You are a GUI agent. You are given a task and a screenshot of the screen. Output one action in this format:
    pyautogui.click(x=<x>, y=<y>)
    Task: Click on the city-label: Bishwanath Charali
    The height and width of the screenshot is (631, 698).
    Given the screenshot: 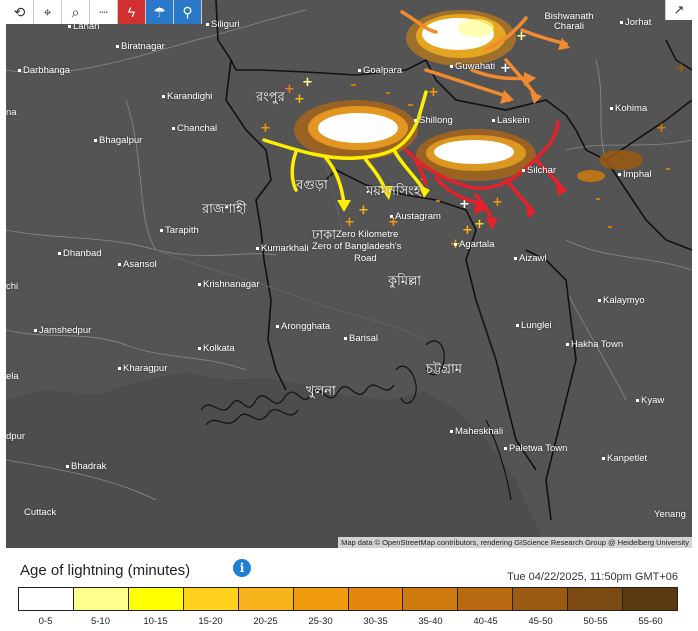 What is the action you would take?
    pyautogui.click(x=569, y=21)
    